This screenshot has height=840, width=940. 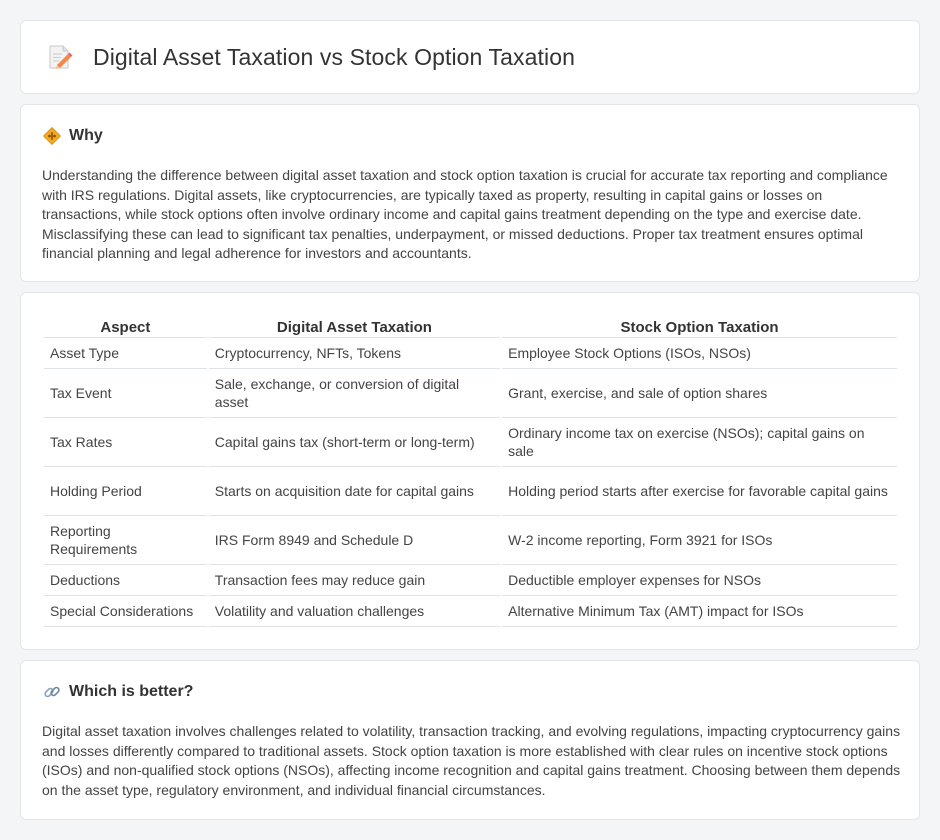 I want to click on row-digital-asset: Transaction fees may reduce gain, so click(x=354, y=580).